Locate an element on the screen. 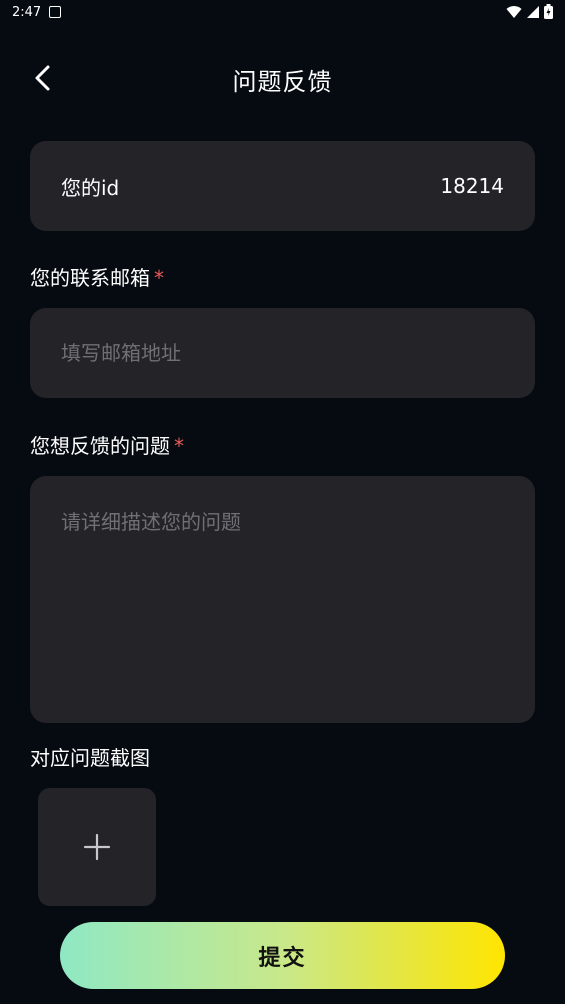 The height and width of the screenshot is (1004, 565). signal-icon is located at coordinates (533, 11).